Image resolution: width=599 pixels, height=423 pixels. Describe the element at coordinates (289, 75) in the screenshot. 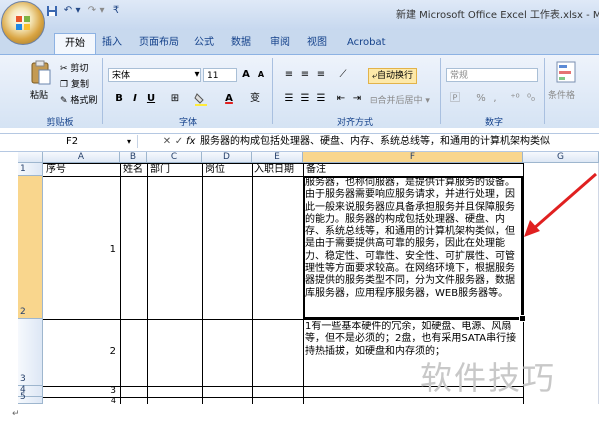

I see `align-top-icon: ≡` at that location.